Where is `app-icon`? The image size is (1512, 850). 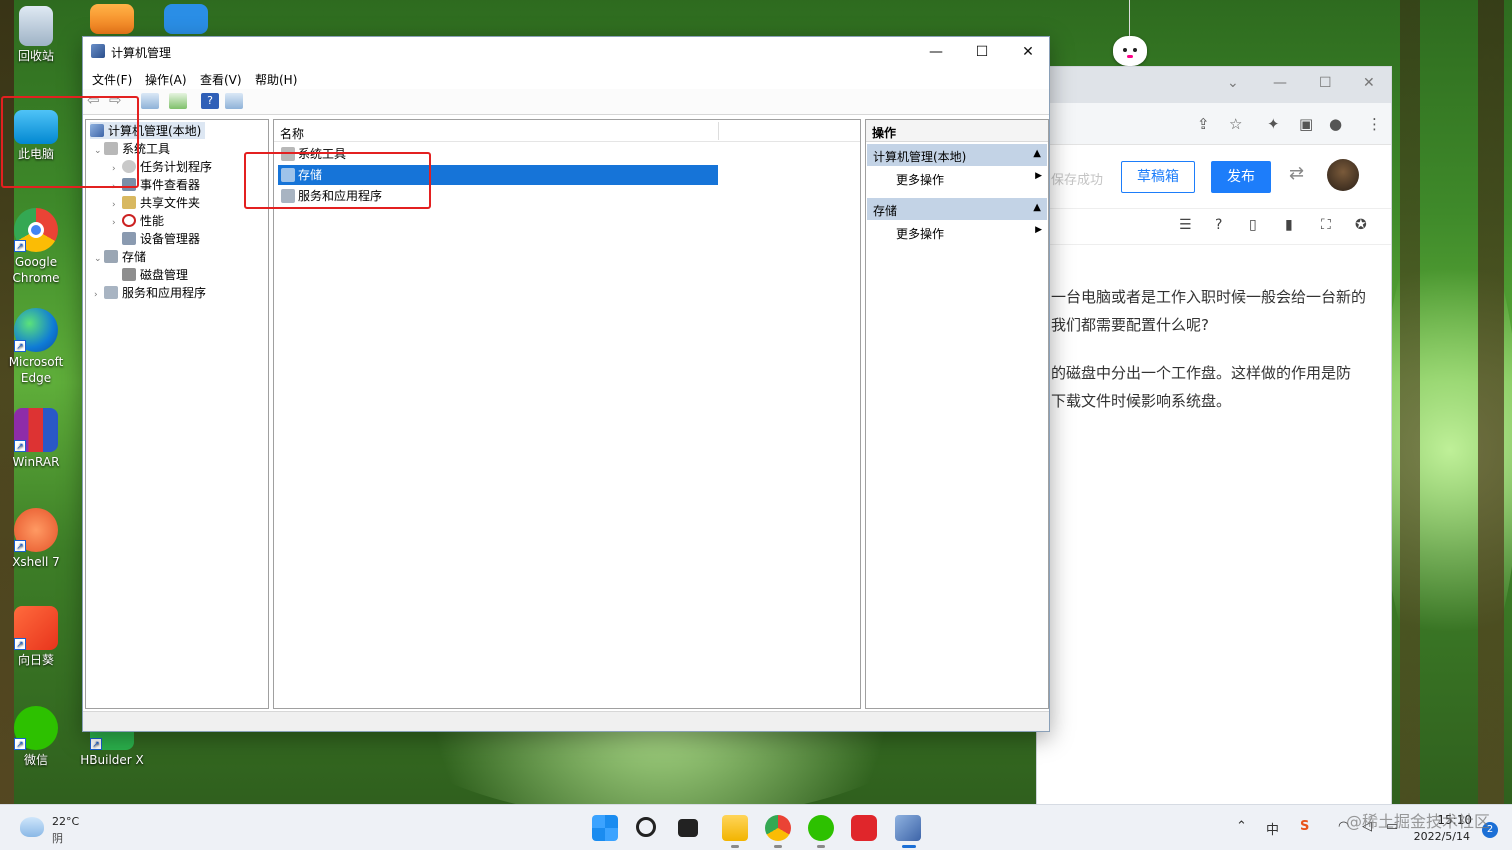 app-icon is located at coordinates (112, 19).